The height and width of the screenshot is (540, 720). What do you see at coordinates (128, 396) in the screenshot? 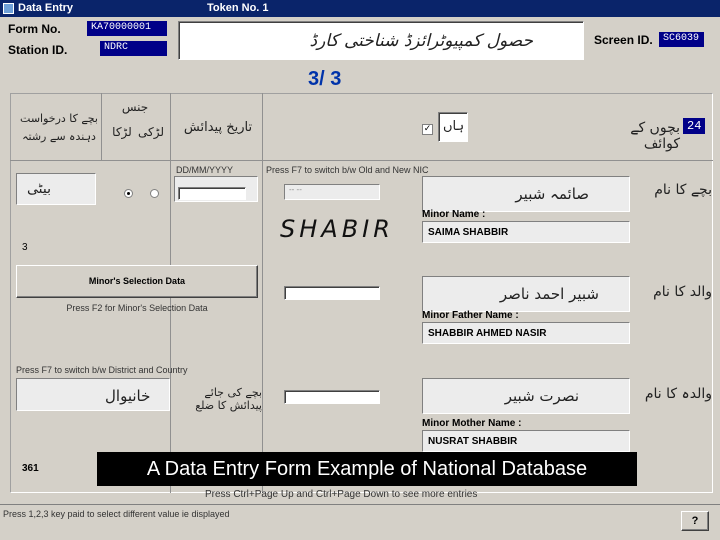
I see `birthplace-value: خانیوال` at bounding box center [128, 396].